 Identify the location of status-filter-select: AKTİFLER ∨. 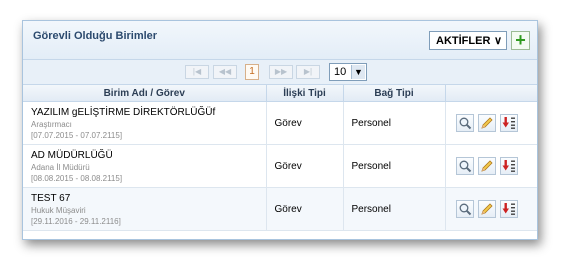
(468, 40).